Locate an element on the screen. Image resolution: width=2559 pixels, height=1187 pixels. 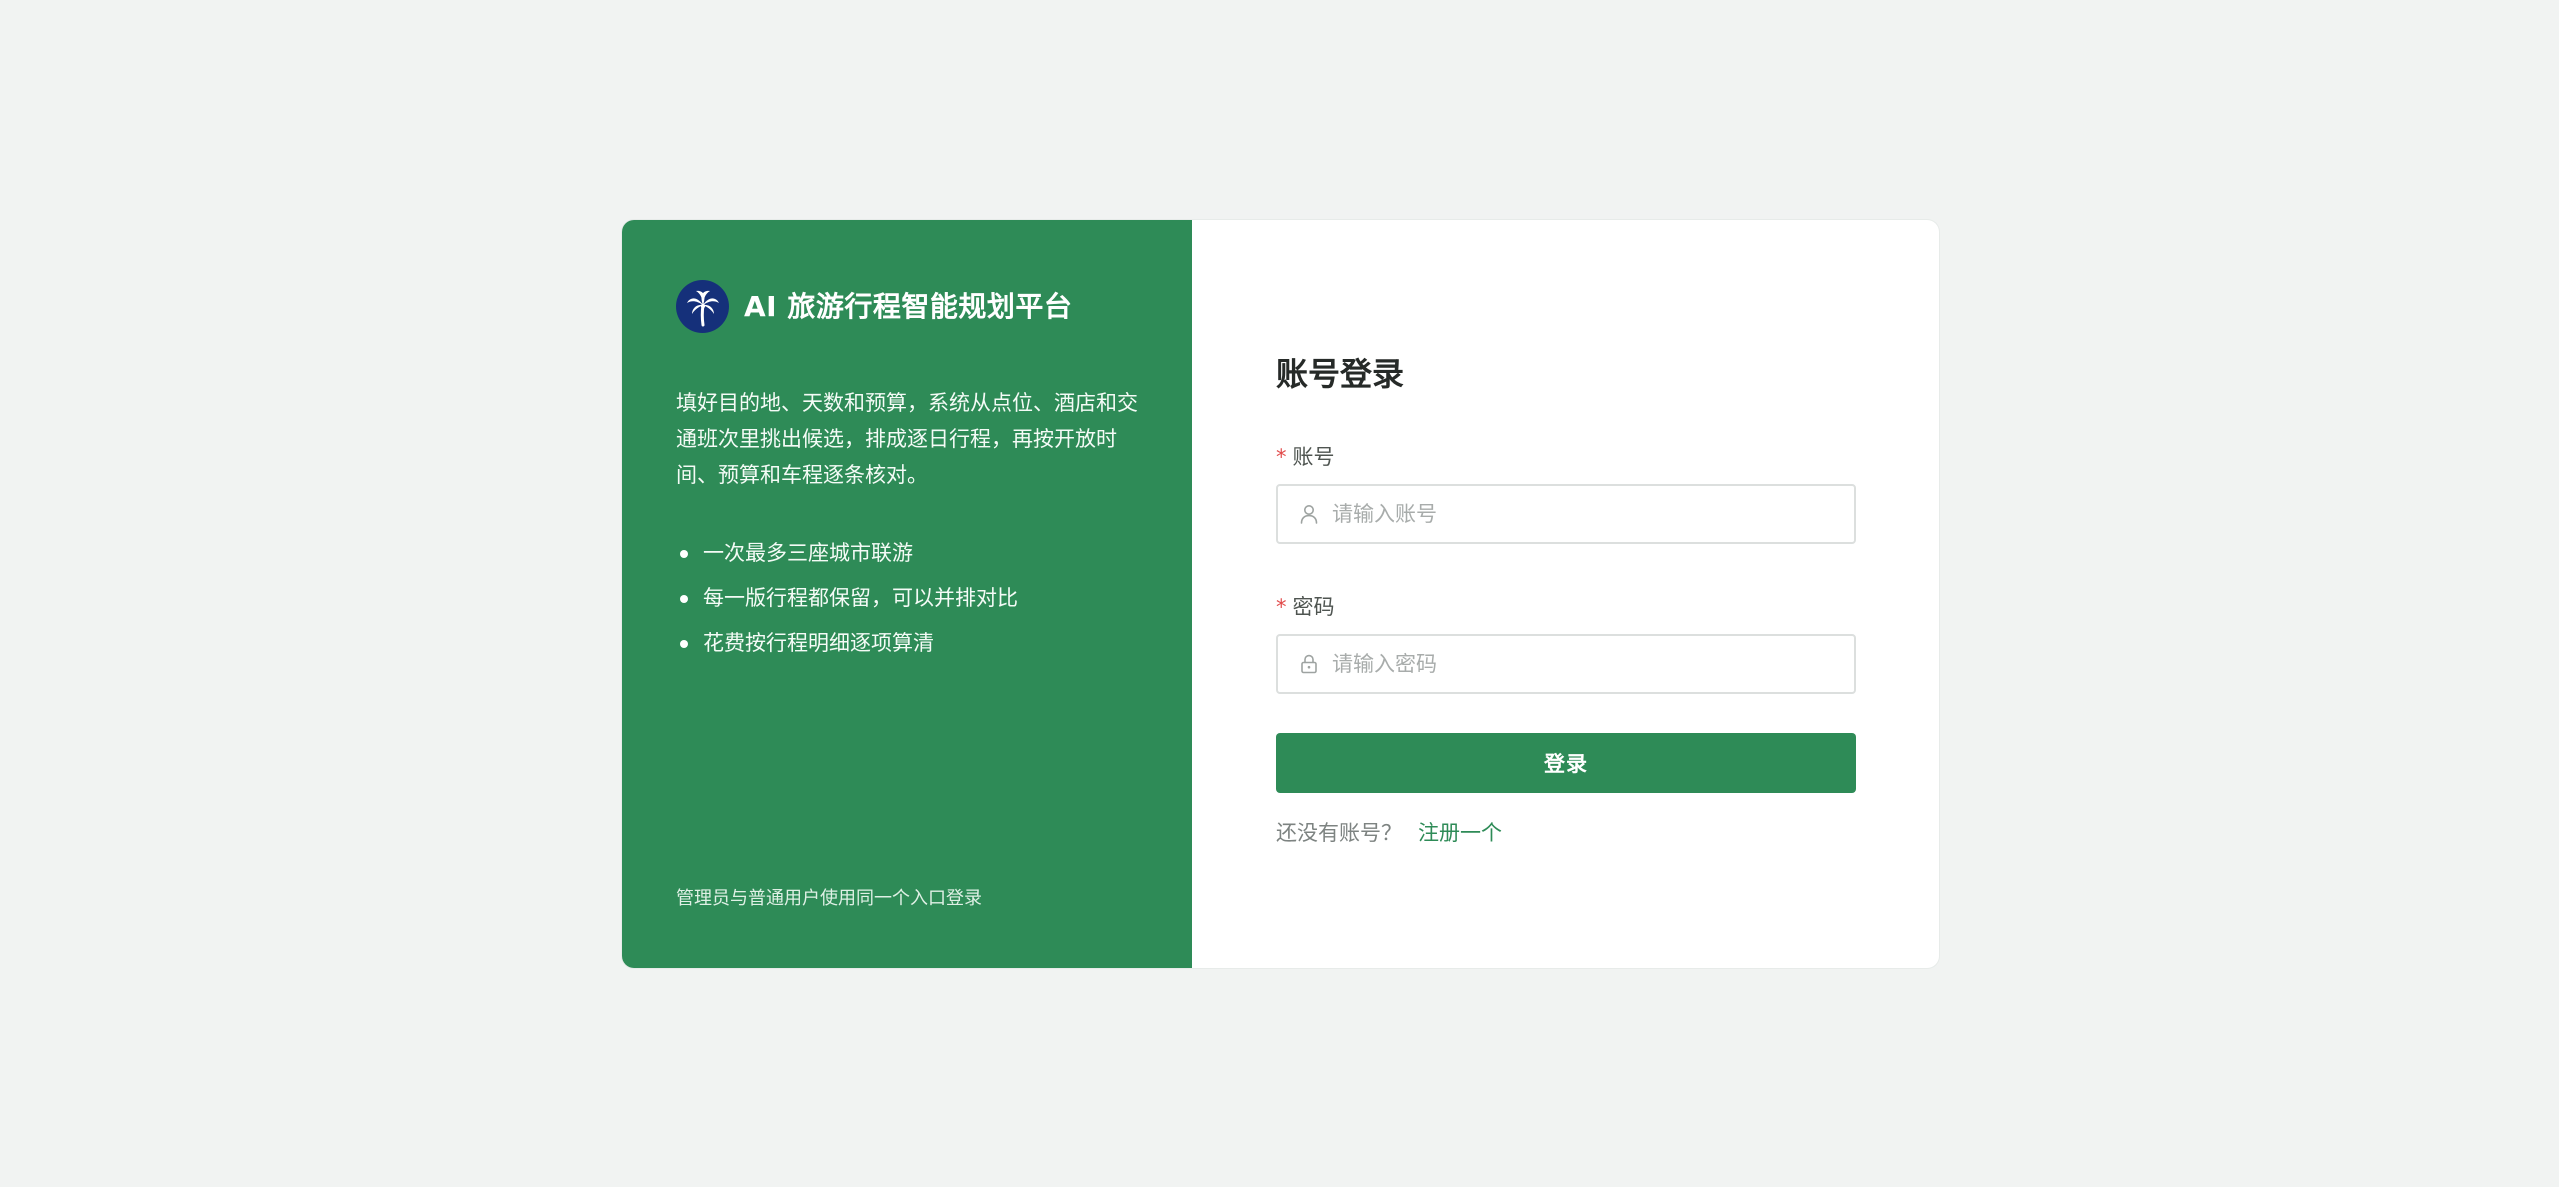
register-prompt: 还没有账号？ is located at coordinates (1339, 833).